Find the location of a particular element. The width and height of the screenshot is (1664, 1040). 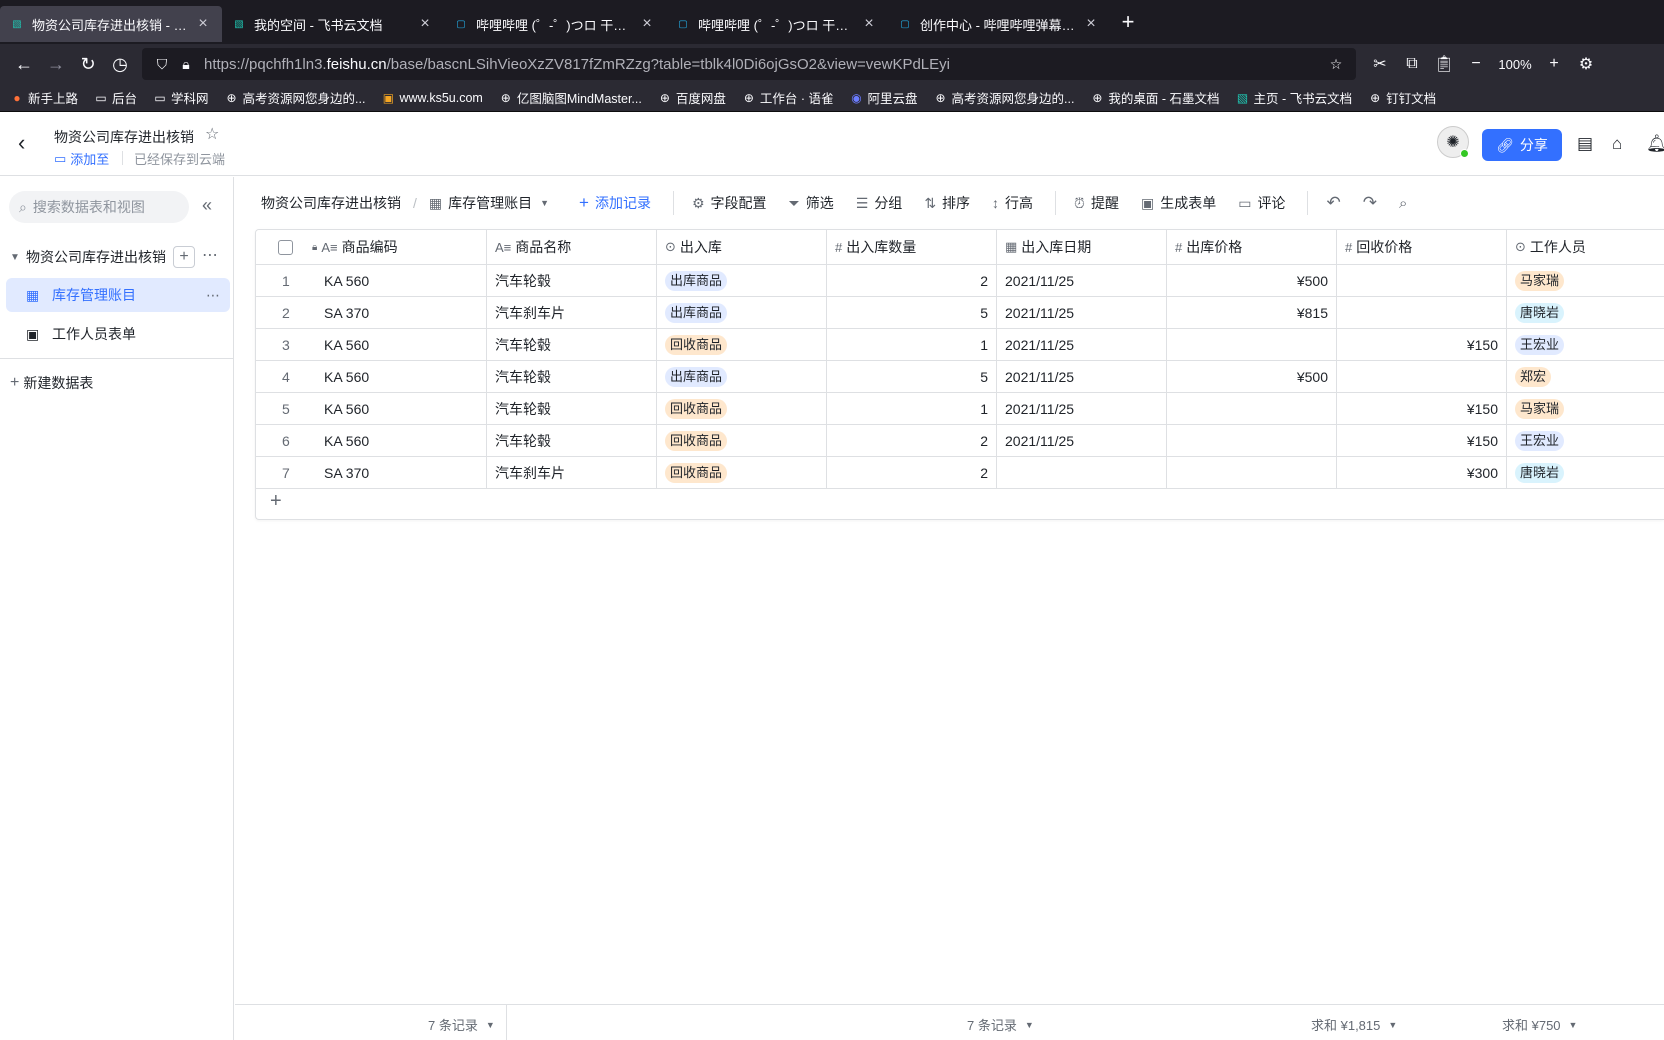

add-record-button: + 添加记录 is located at coordinates (615, 203).